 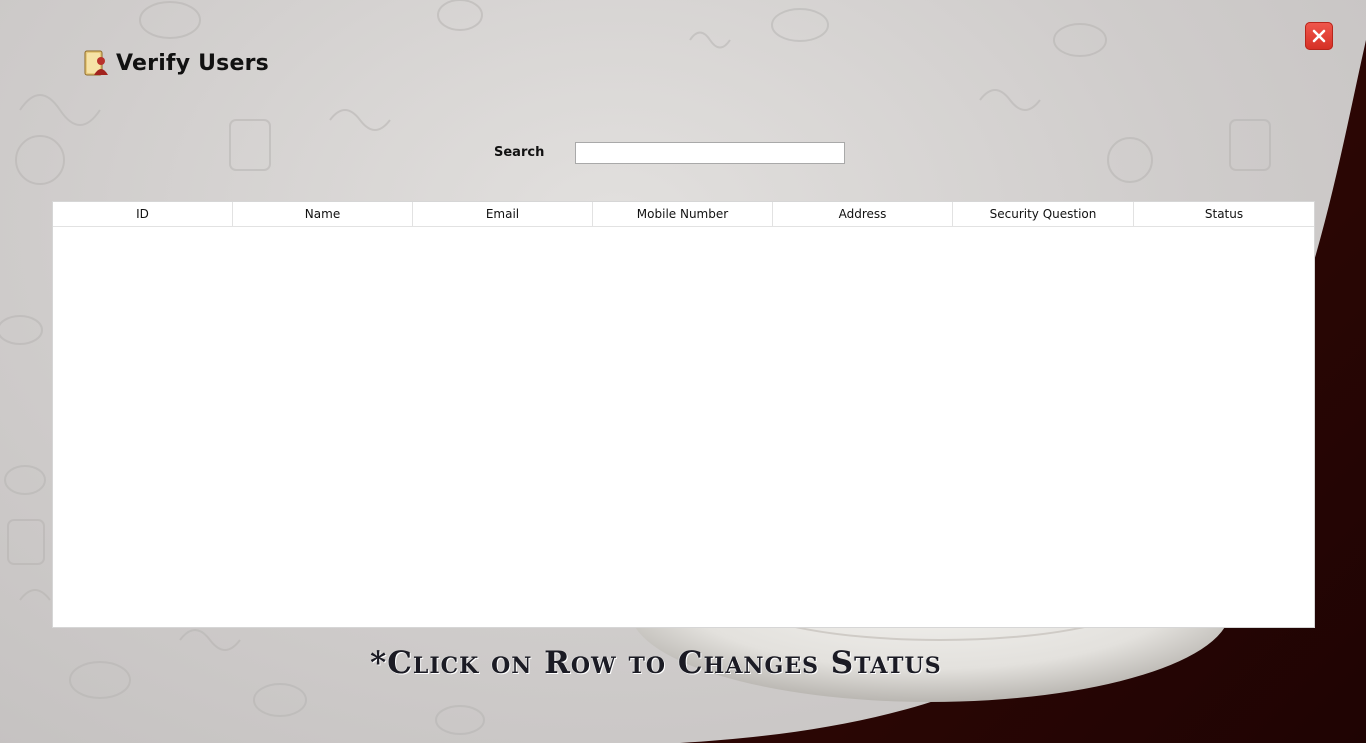 I want to click on column-header-email: Email, so click(x=503, y=214).